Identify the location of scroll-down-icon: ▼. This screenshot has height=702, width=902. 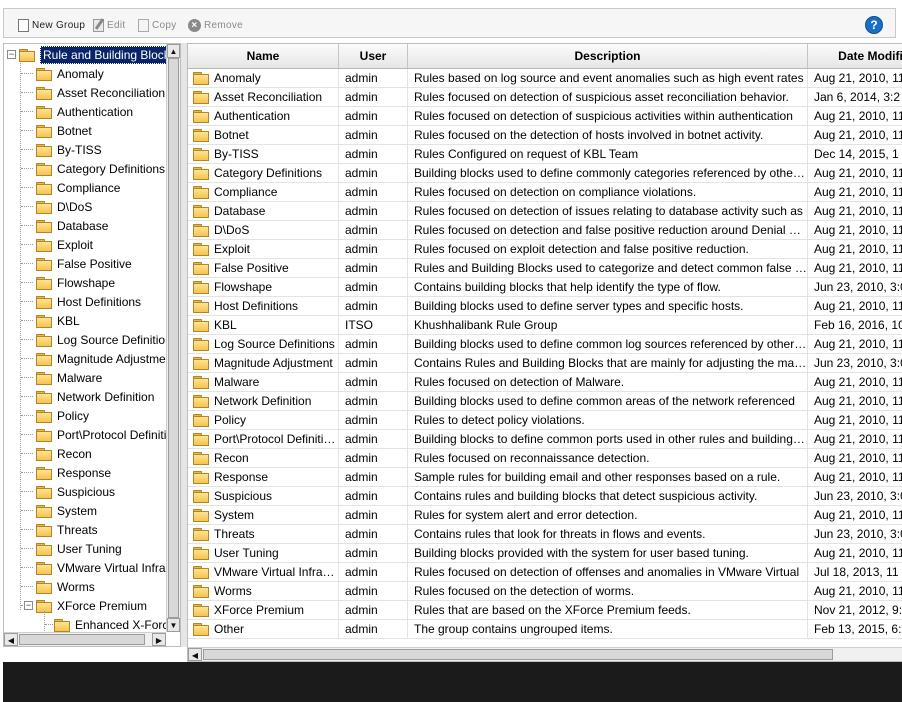
(173, 625).